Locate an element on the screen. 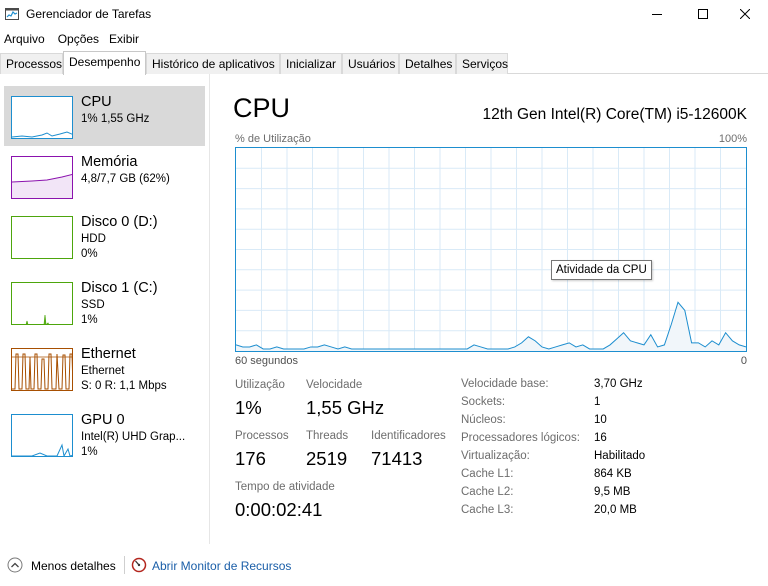 Image resolution: width=768 pixels, height=586 pixels. sidebar-memoria-title: Memória is located at coordinates (109, 162).